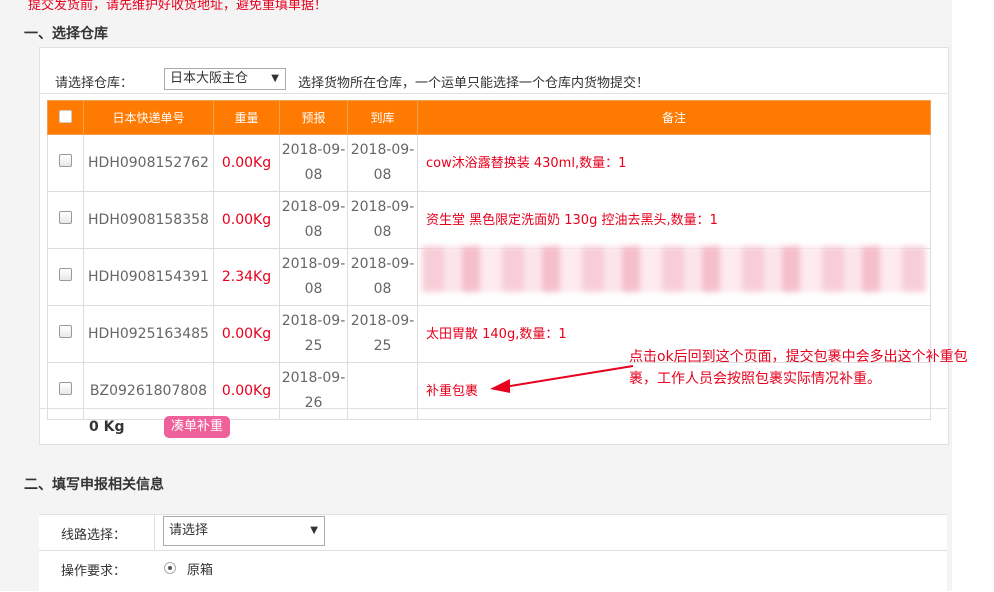 Image resolution: width=994 pixels, height=592 pixels. I want to click on note: 资生堂 黑色限定洗面奶 130g 控油去黑头,数量：1, so click(674, 220).